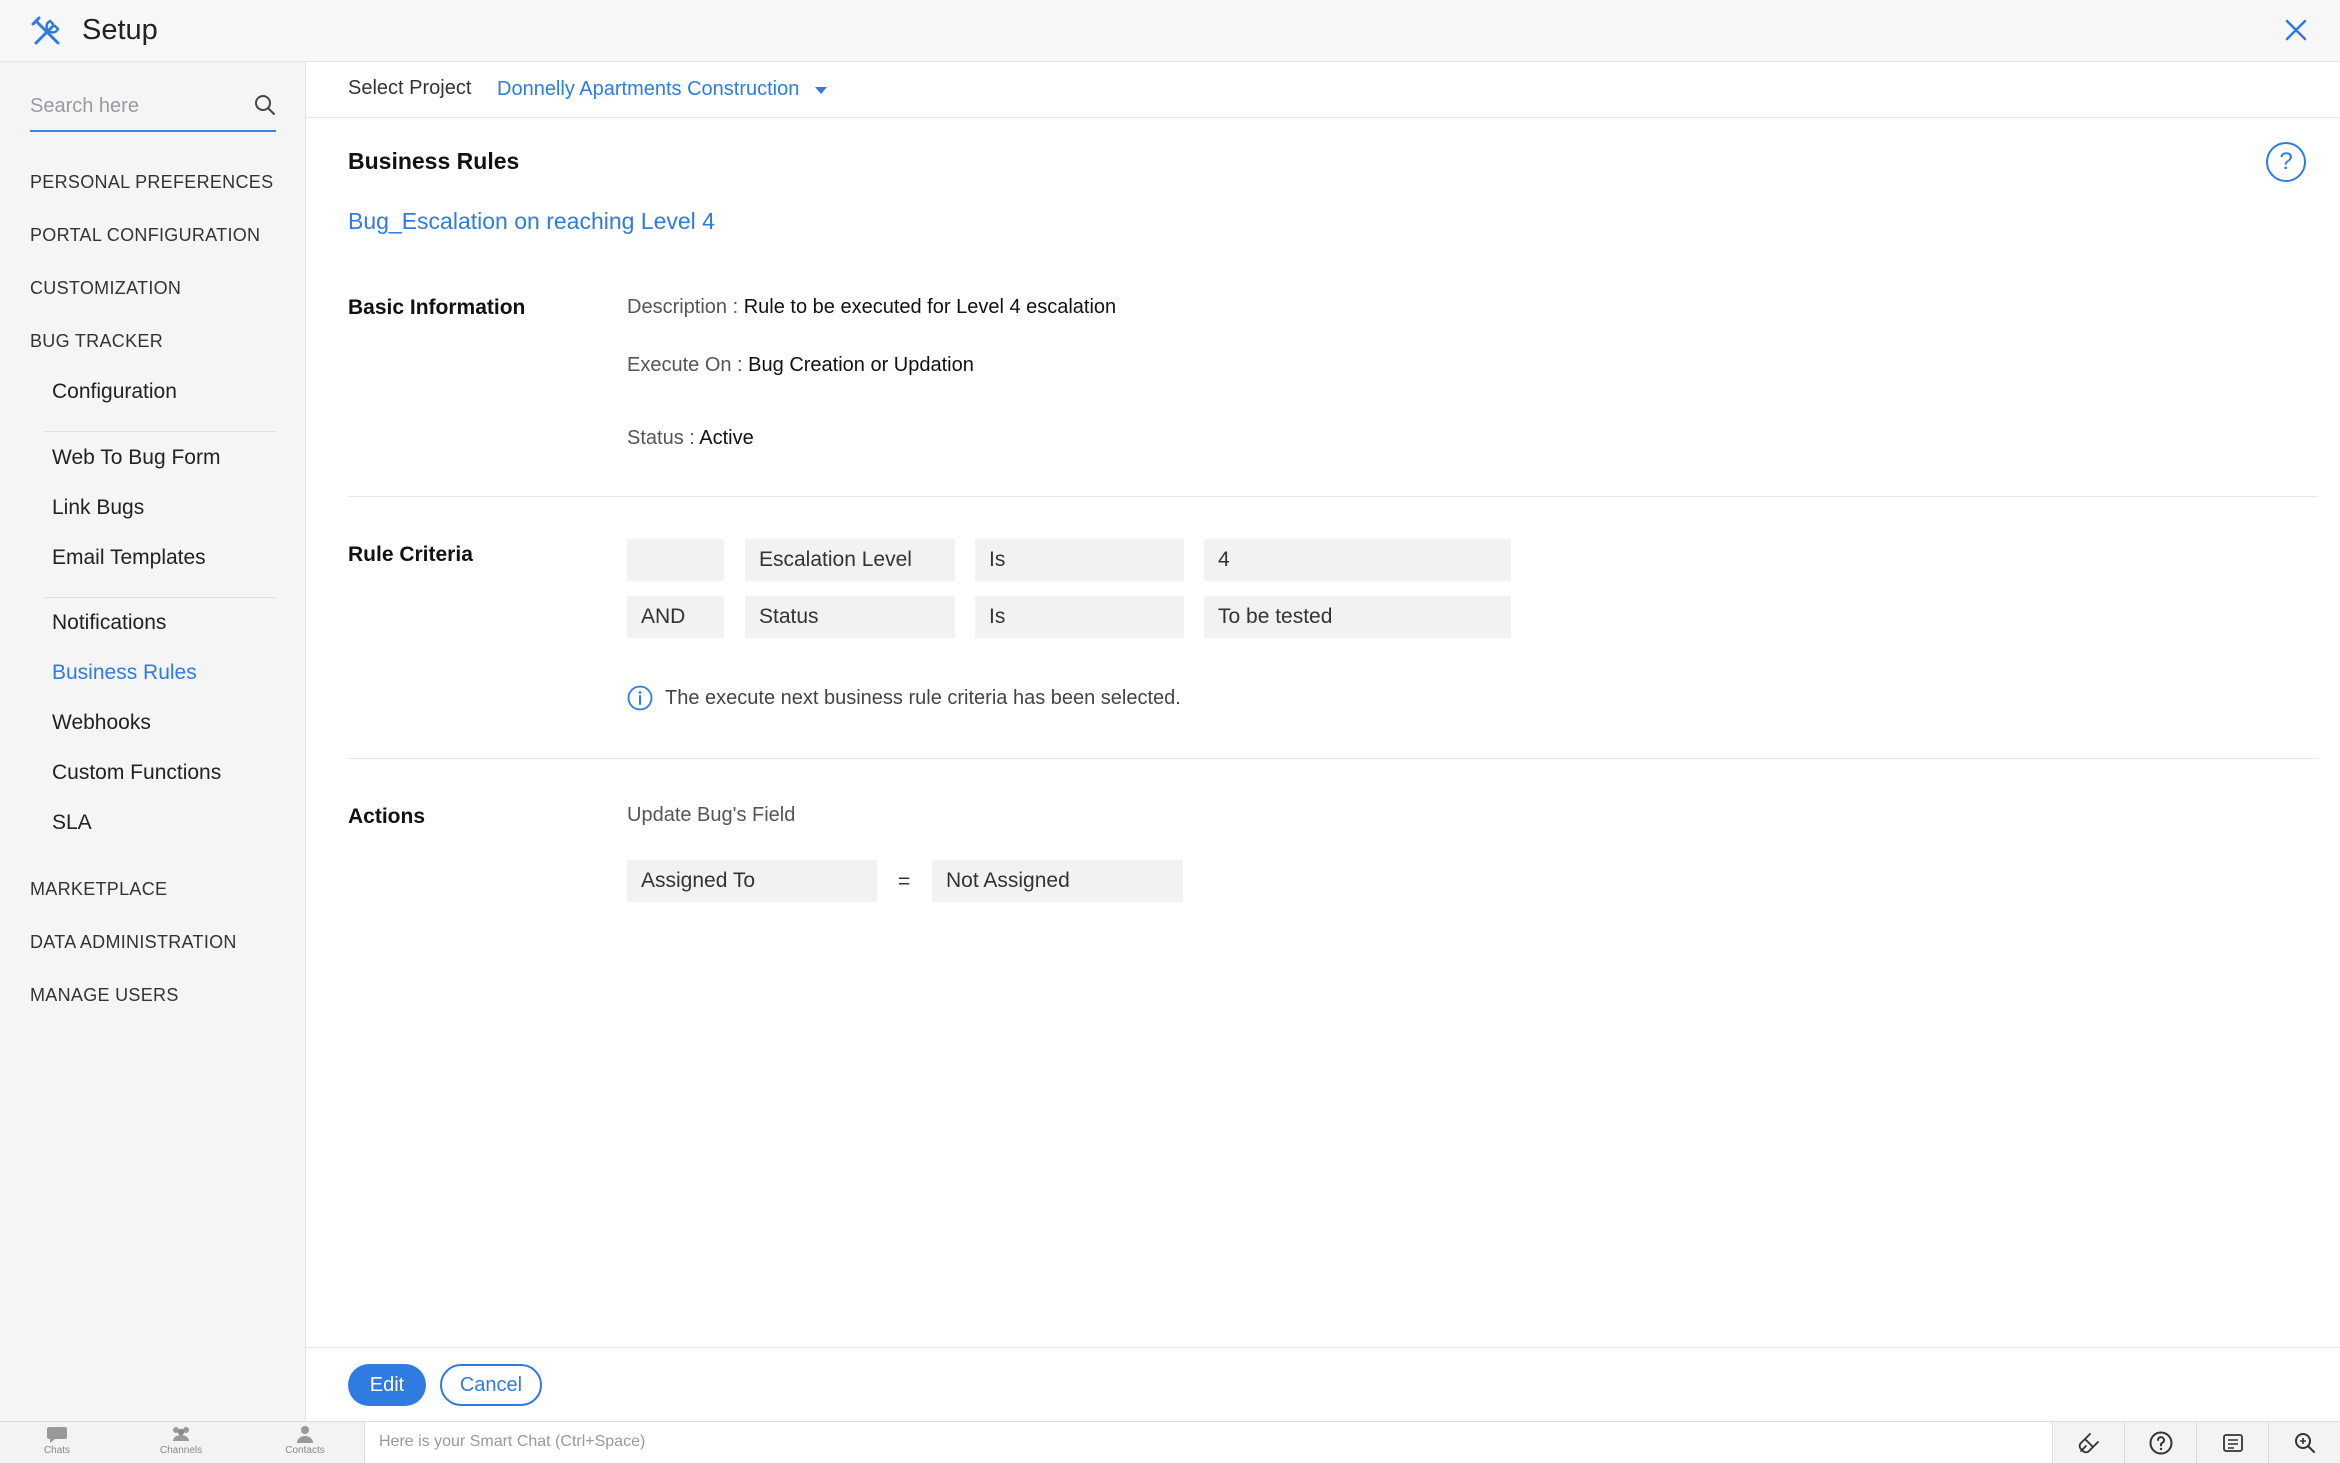 The width and height of the screenshot is (2340, 1463). Describe the element at coordinates (101, 723) in the screenshot. I see `sidebar-item-webhooks: Webhooks` at that location.